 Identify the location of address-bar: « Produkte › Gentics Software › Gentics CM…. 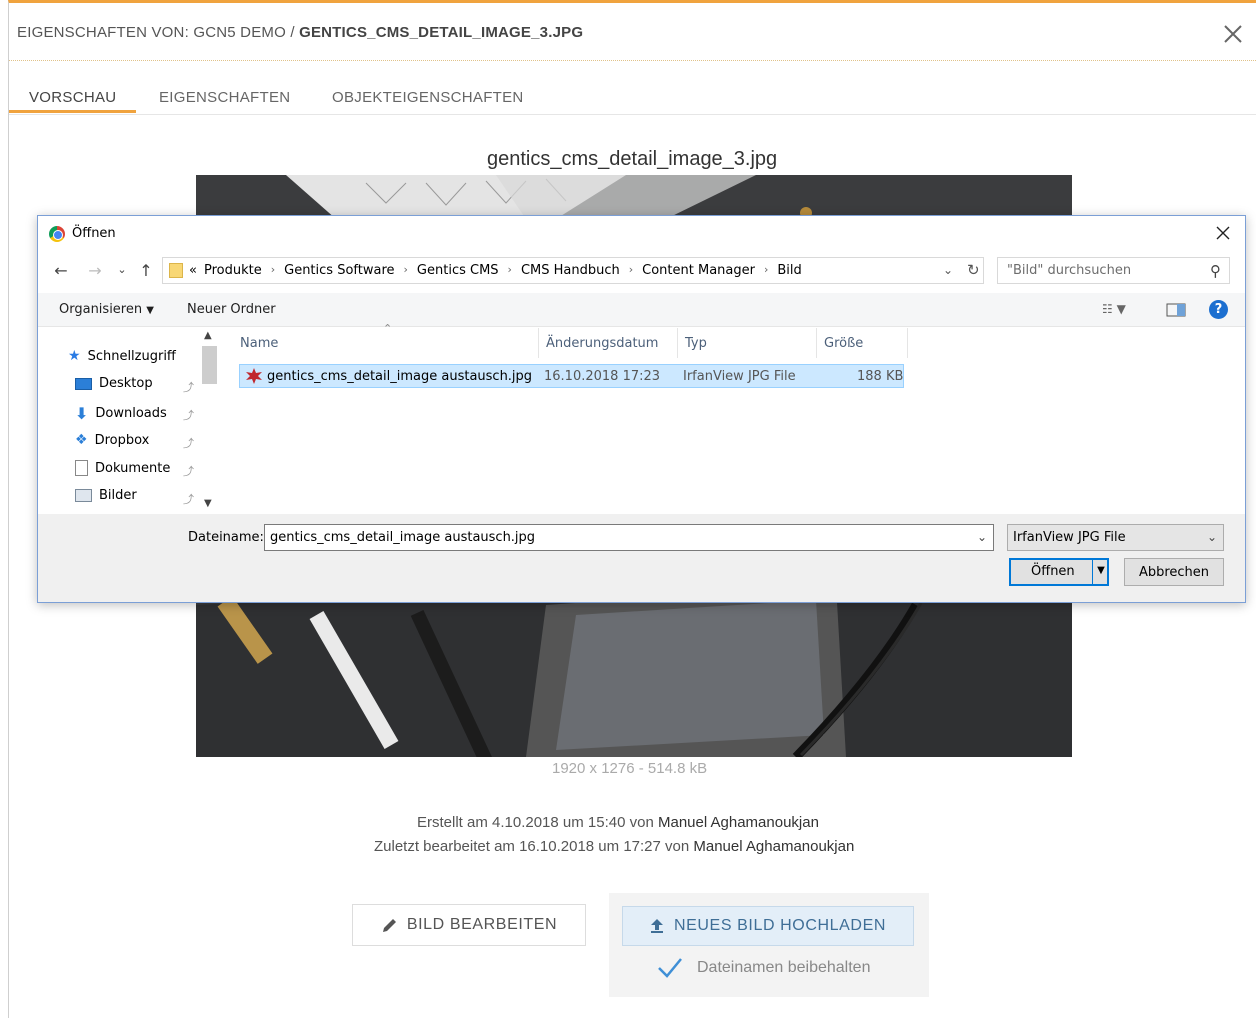
(573, 270).